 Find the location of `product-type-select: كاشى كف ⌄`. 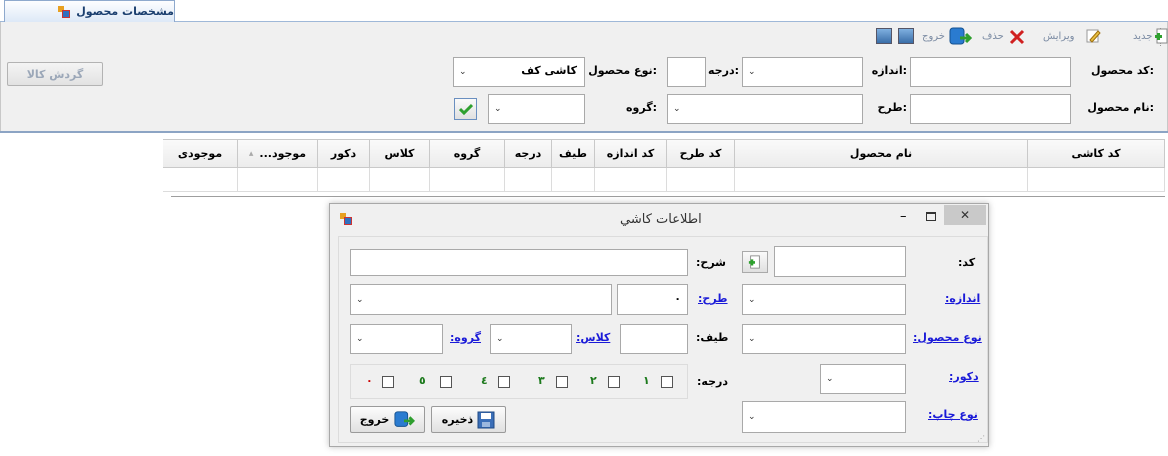

product-type-select: كاشى كف ⌄ is located at coordinates (519, 72).